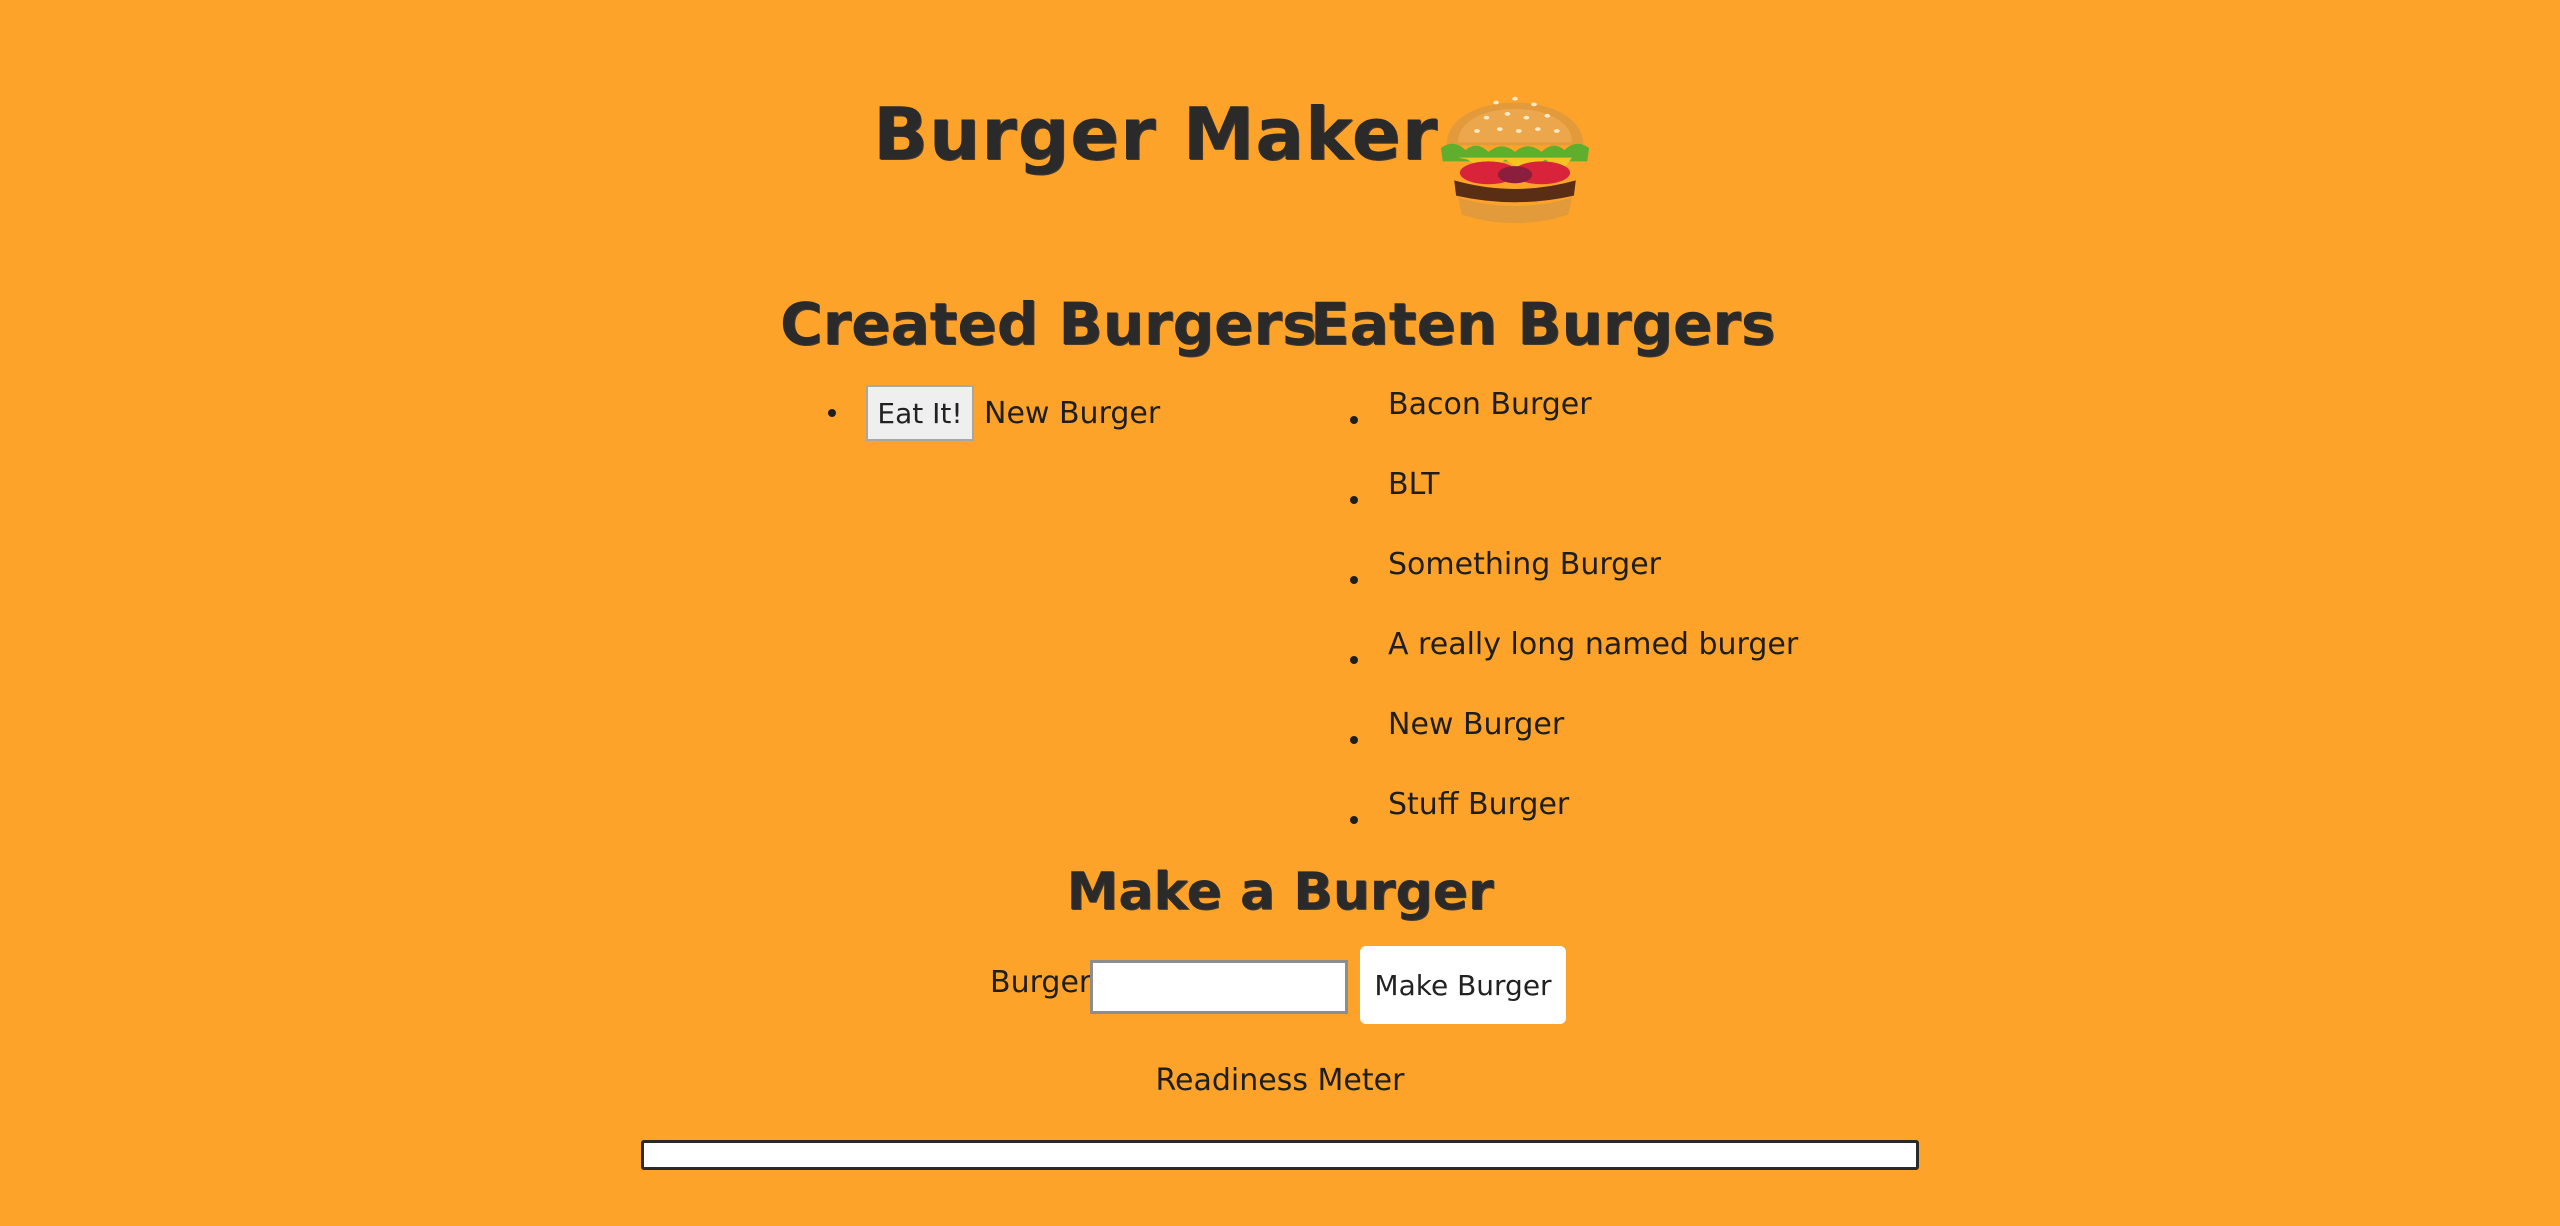 This screenshot has width=2560, height=1226. What do you see at coordinates (1045, 982) in the screenshot?
I see `burger-field-label: Burger:` at bounding box center [1045, 982].